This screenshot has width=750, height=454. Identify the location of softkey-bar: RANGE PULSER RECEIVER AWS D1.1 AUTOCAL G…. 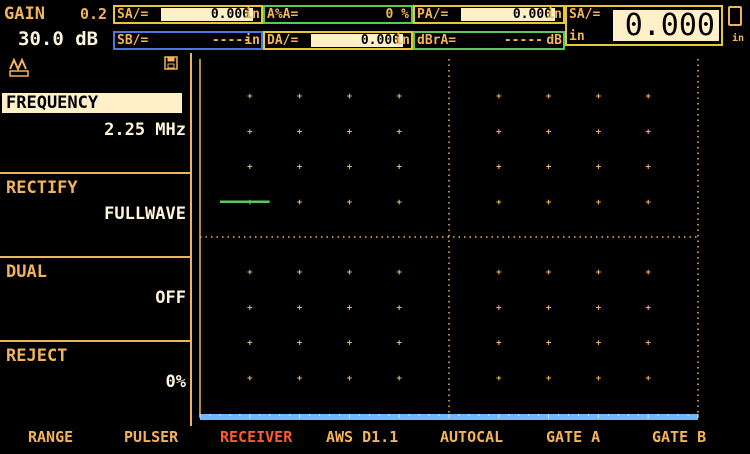
(375, 439).